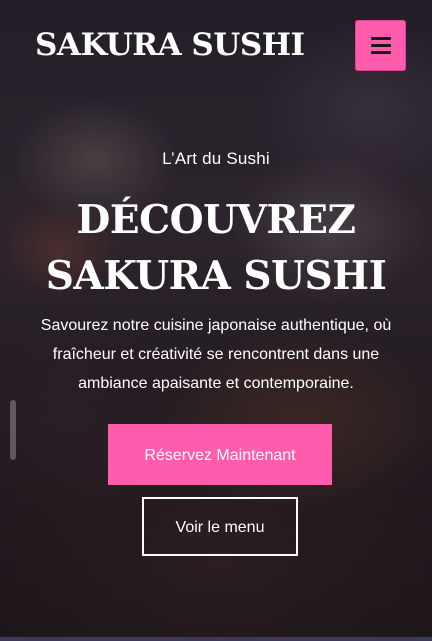 The width and height of the screenshot is (432, 641). What do you see at coordinates (216, 639) in the screenshot?
I see `bottom-divider` at bounding box center [216, 639].